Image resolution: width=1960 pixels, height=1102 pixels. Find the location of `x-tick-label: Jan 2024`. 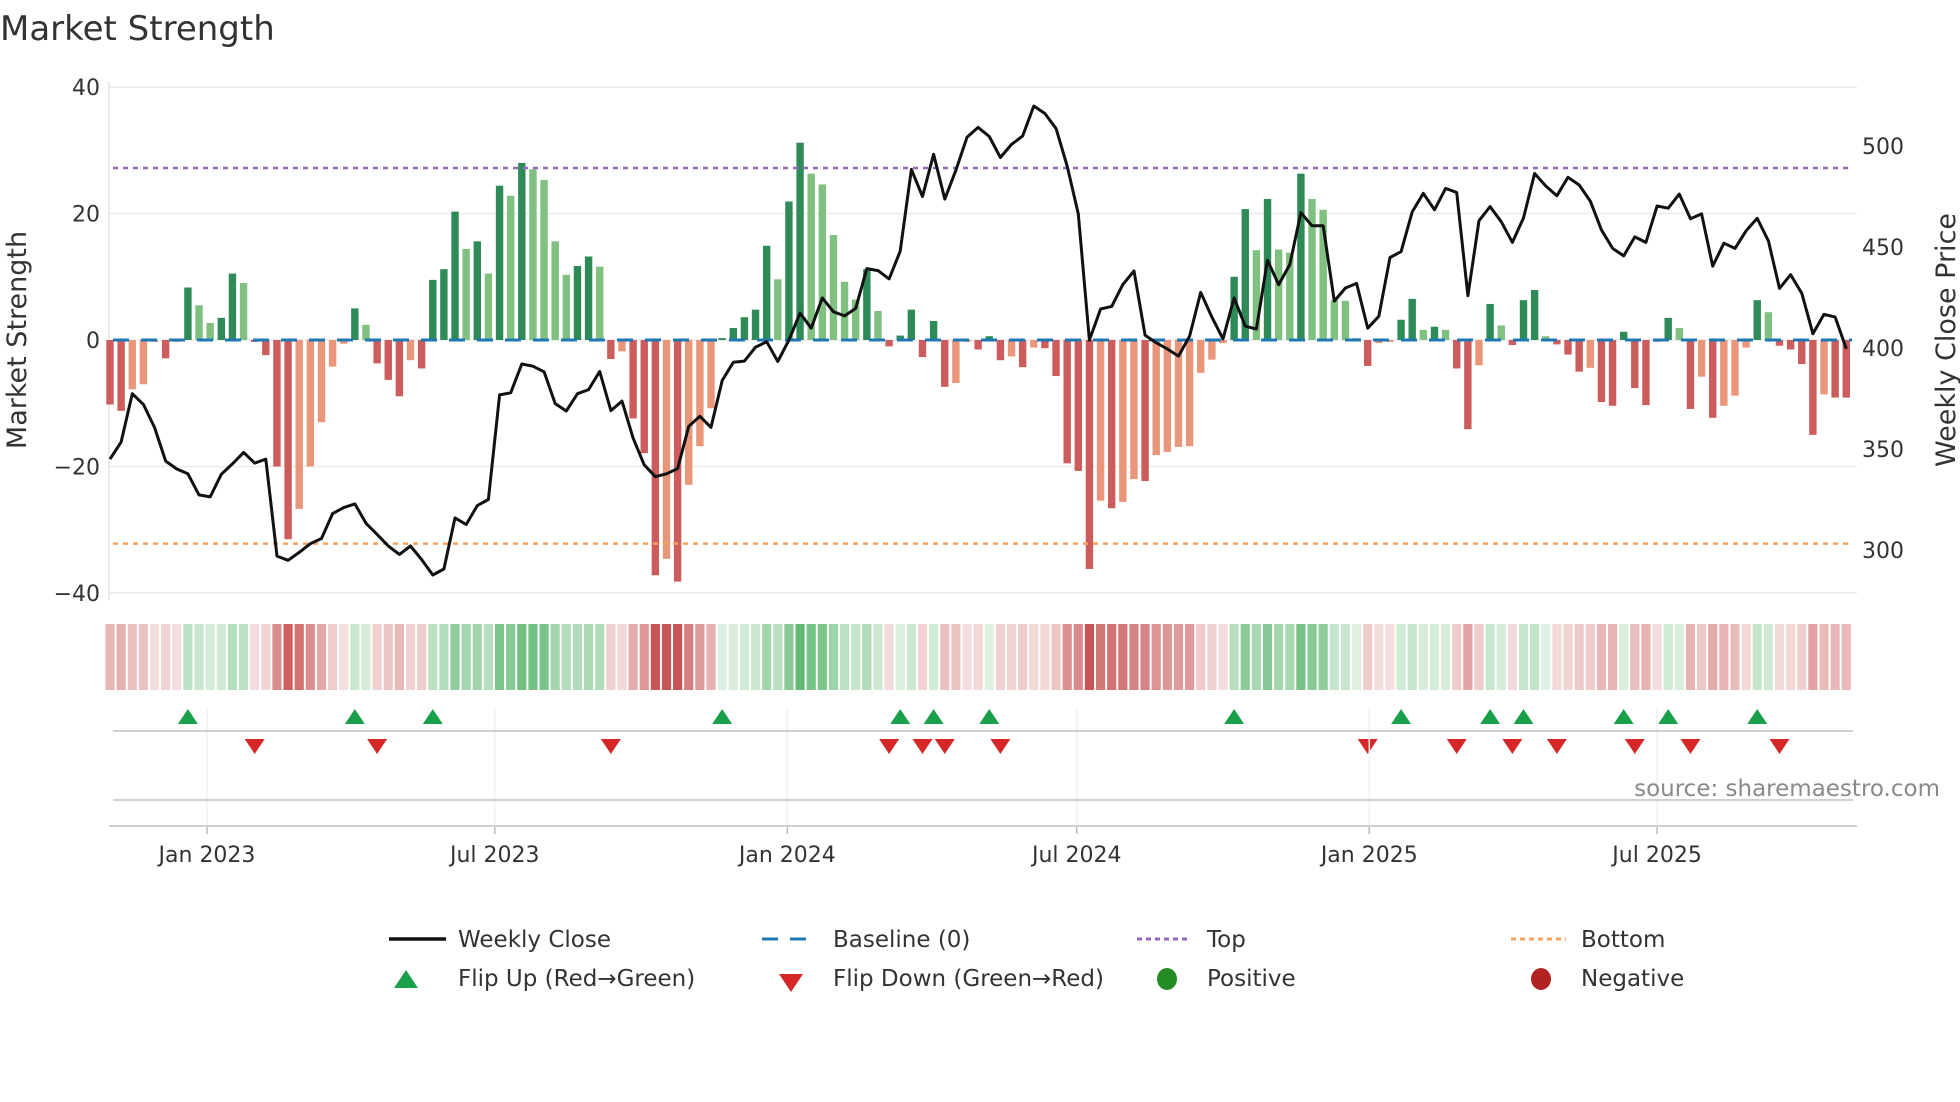

x-tick-label: Jan 2024 is located at coordinates (786, 855).